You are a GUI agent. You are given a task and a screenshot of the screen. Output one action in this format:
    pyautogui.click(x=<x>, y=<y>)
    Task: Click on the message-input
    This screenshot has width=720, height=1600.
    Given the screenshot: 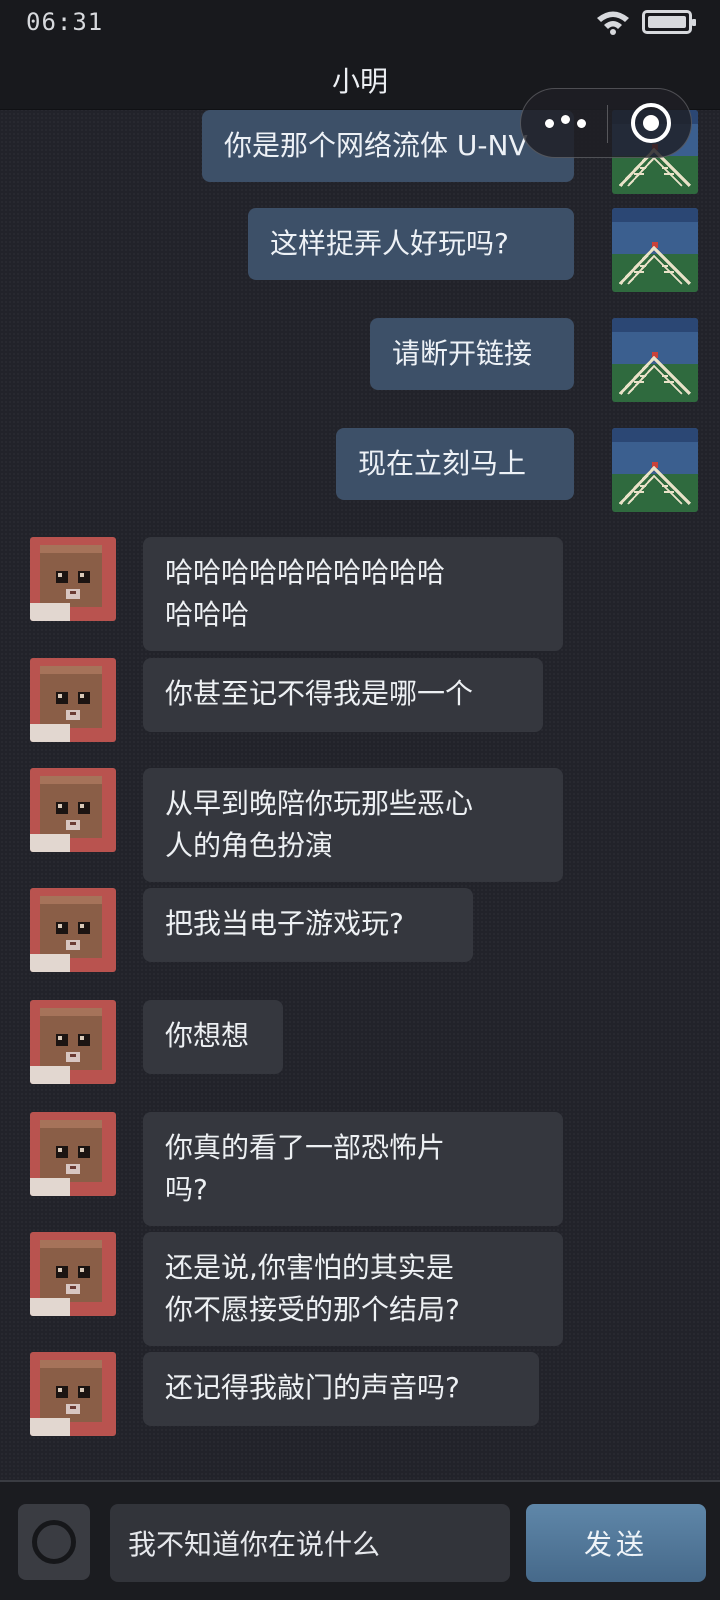 What is the action you would take?
    pyautogui.click(x=310, y=1543)
    